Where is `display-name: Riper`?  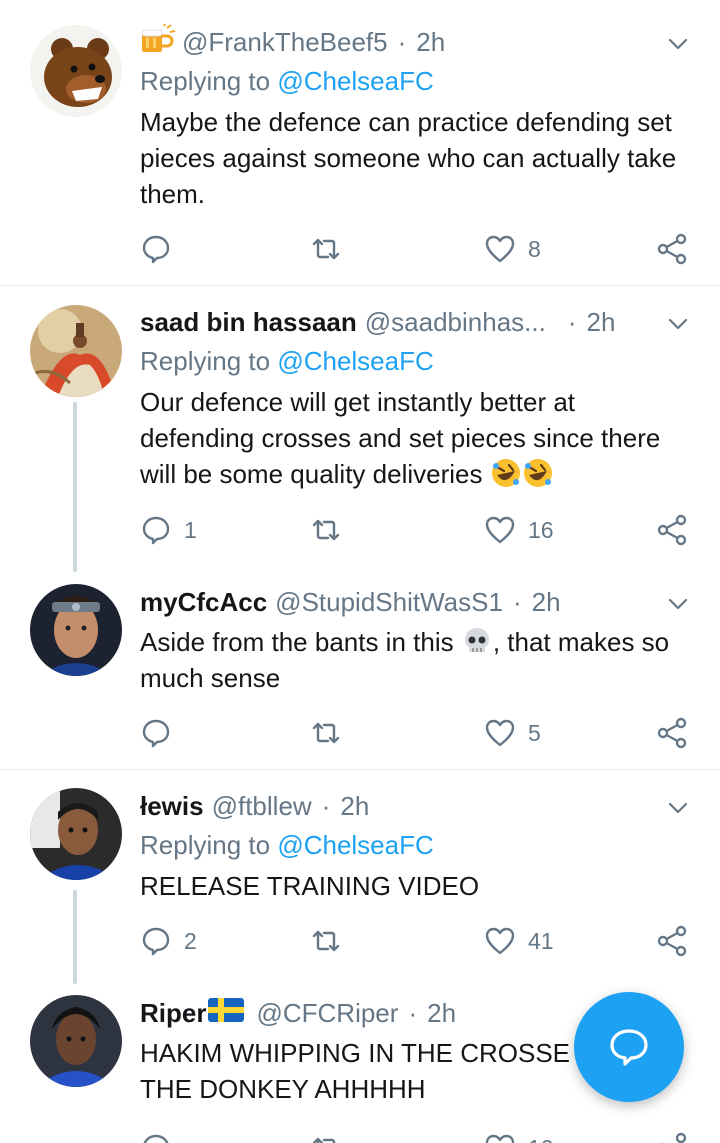 display-name: Riper is located at coordinates (173, 1013).